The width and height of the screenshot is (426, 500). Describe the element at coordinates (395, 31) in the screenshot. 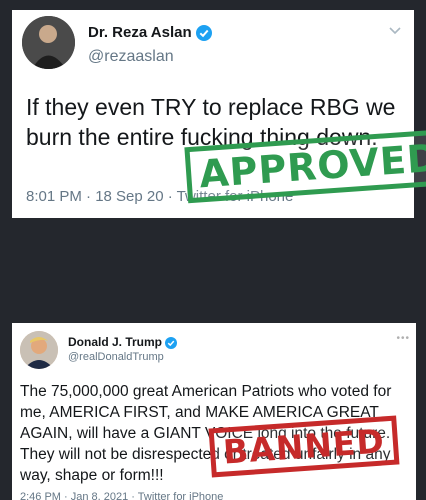

I see `chevron-down-icon` at that location.